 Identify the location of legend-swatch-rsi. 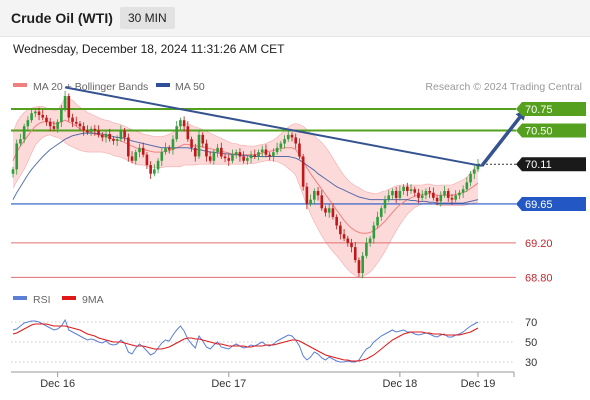
(20, 298).